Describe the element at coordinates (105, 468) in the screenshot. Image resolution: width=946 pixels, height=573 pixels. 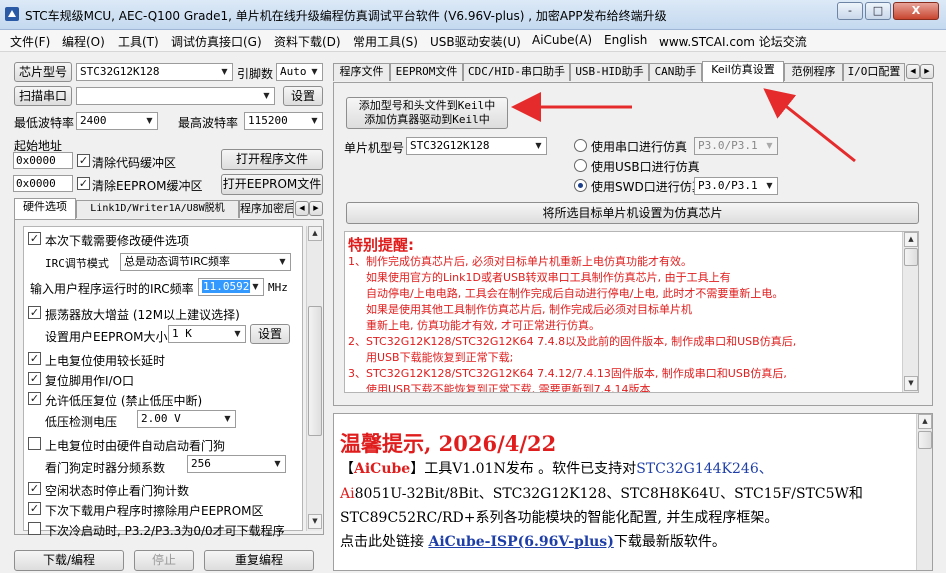
I see `watchdog-prescaler-label: 看门狗定时器分频系数` at that location.